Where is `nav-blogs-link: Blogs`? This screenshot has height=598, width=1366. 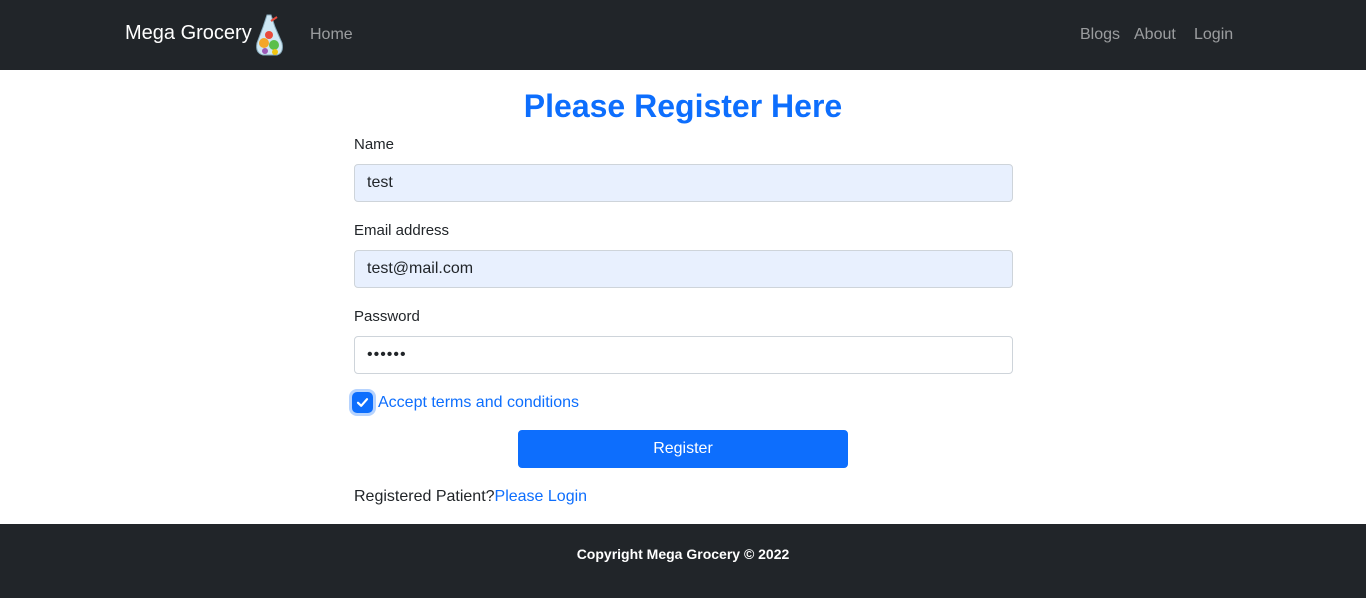 nav-blogs-link: Blogs is located at coordinates (1100, 35).